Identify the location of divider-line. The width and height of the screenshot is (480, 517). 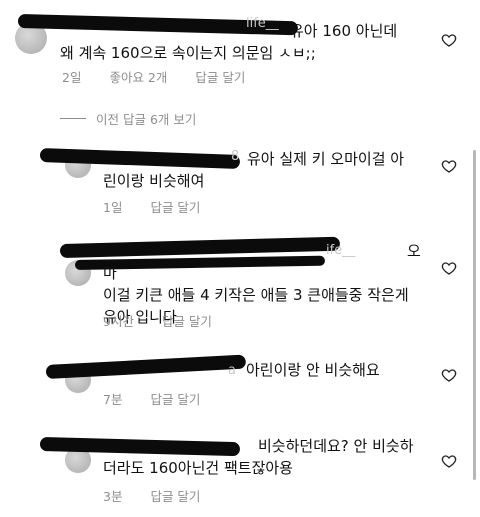
(73, 118).